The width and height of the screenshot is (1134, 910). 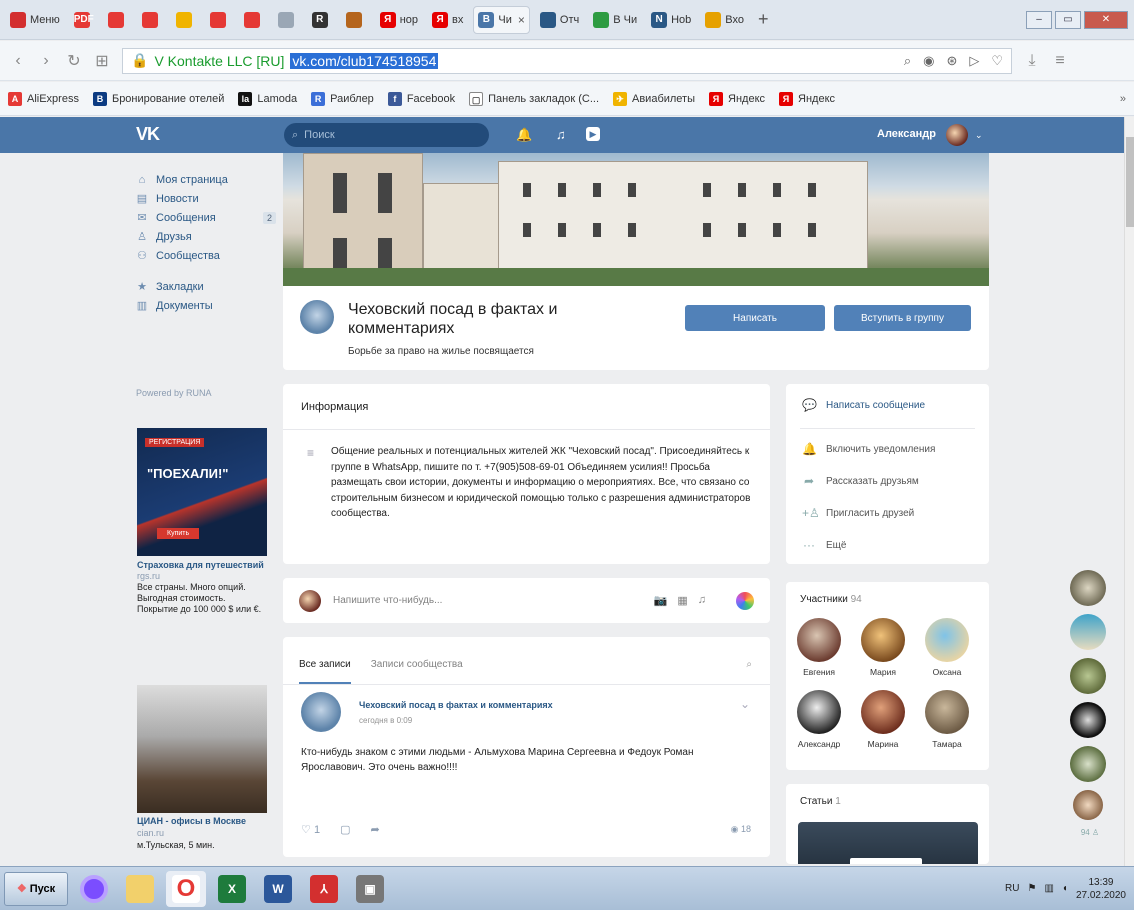 What do you see at coordinates (364, 60) in the screenshot?
I see `url-text: vk.com/club174518954` at bounding box center [364, 60].